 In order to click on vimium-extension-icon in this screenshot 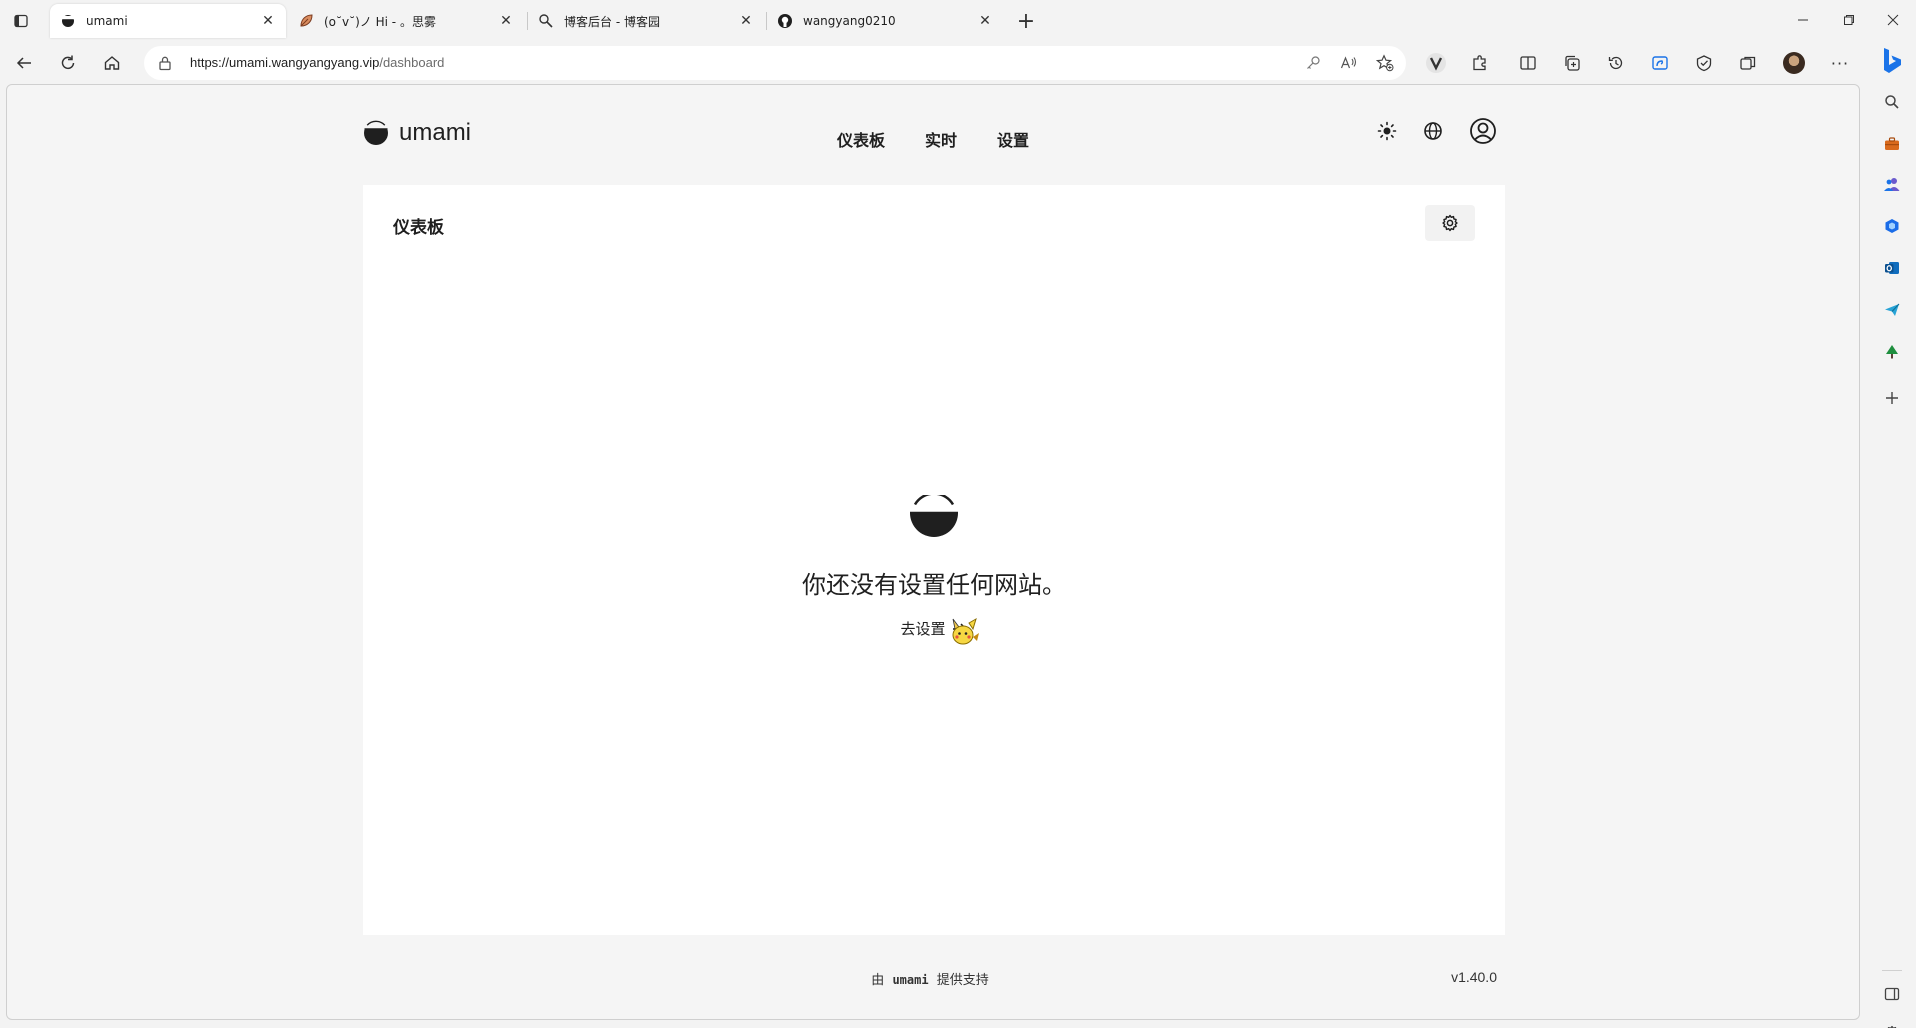, I will do `click(1436, 63)`.